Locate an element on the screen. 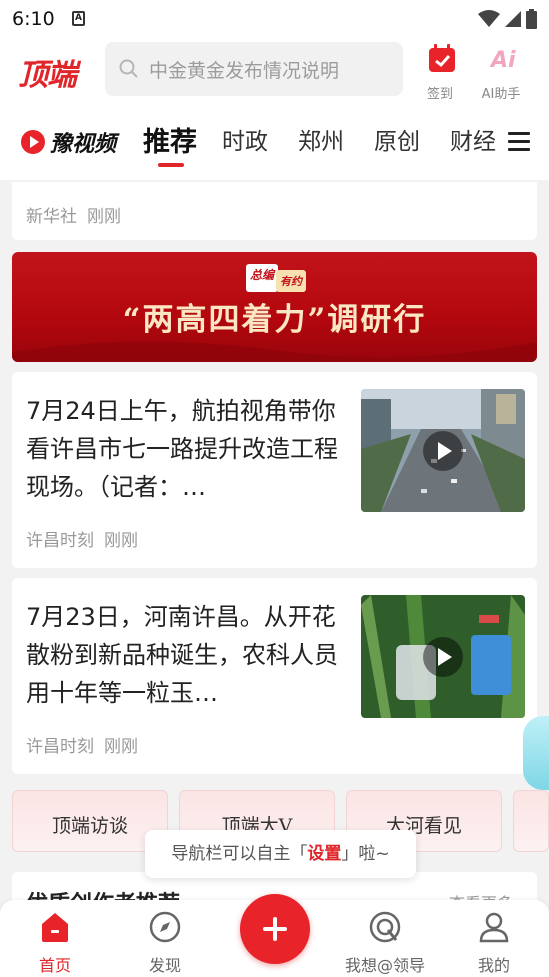 The image size is (549, 977). ai-label: AI助手 is located at coordinates (501, 94).